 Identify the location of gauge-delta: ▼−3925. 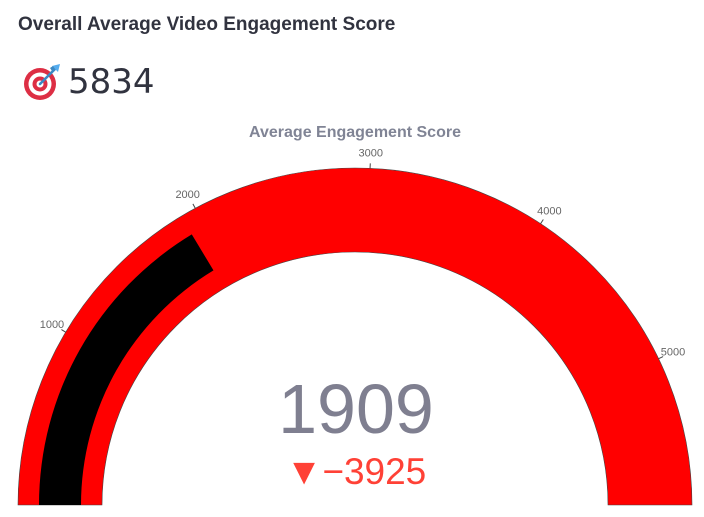
(356, 471).